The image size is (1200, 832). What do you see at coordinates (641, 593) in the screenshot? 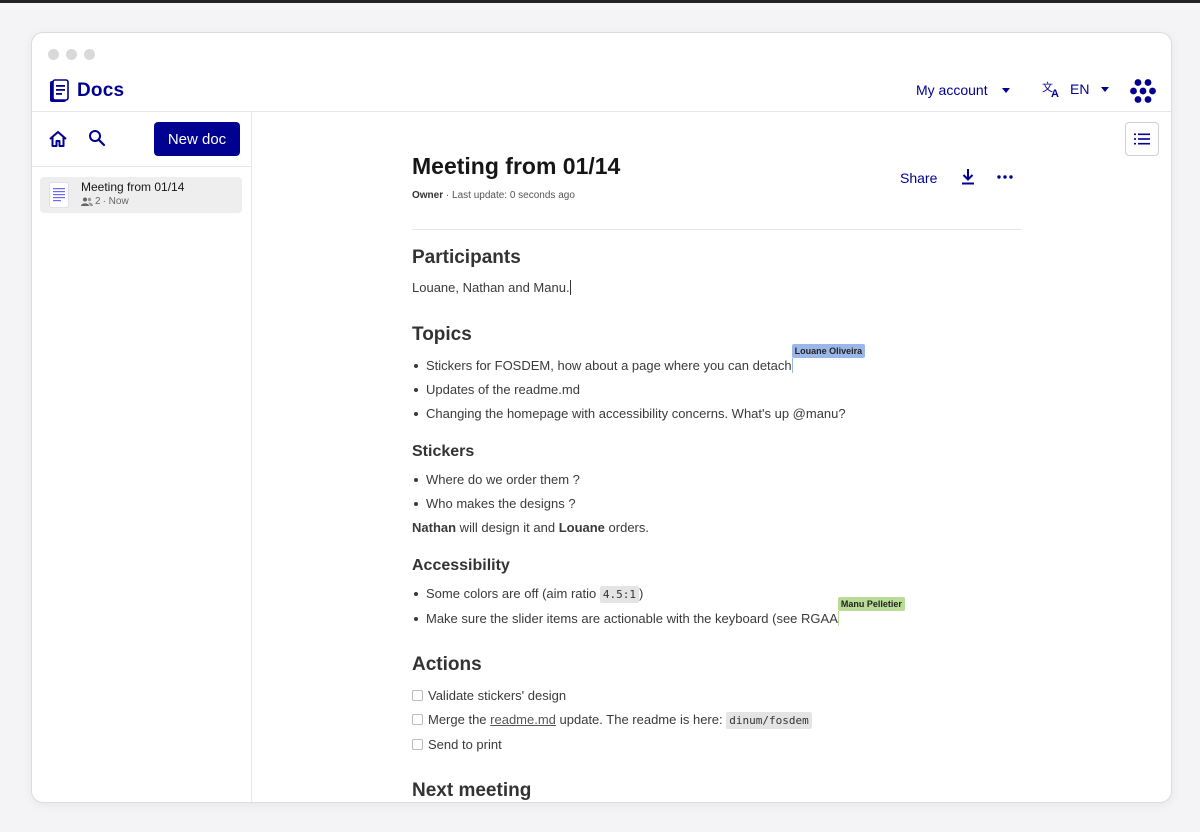
I see `item-text: )` at bounding box center [641, 593].